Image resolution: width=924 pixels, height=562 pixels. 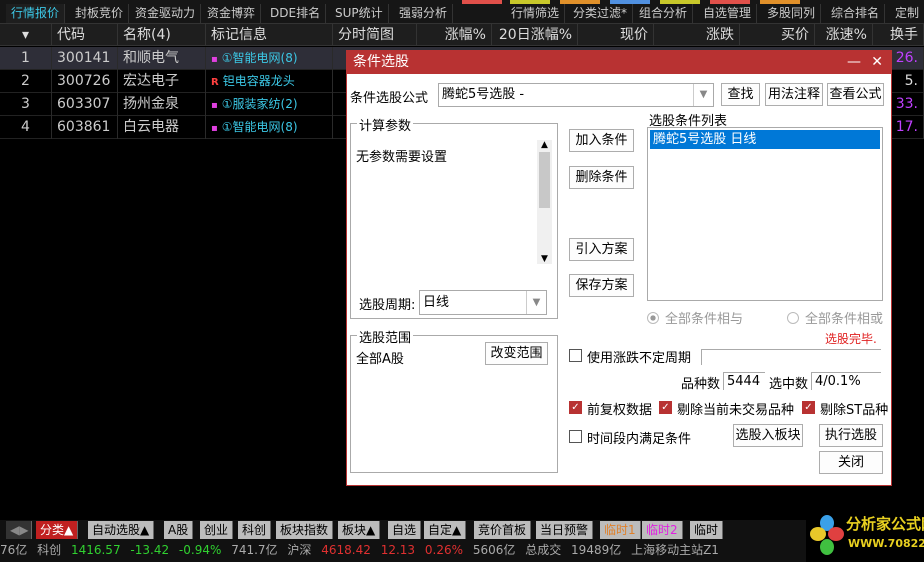 What do you see at coordinates (232, 13) in the screenshot?
I see `tab-fund-game: 资金博弈` at bounding box center [232, 13].